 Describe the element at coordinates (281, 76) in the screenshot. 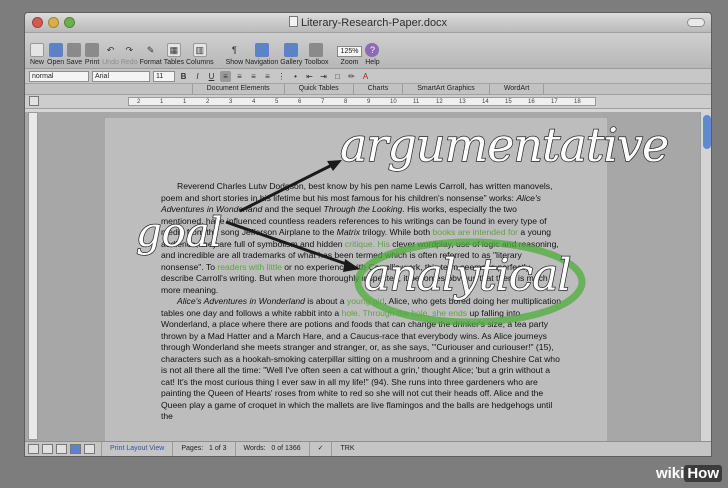

I see `numbered-list-button: ⋮` at that location.